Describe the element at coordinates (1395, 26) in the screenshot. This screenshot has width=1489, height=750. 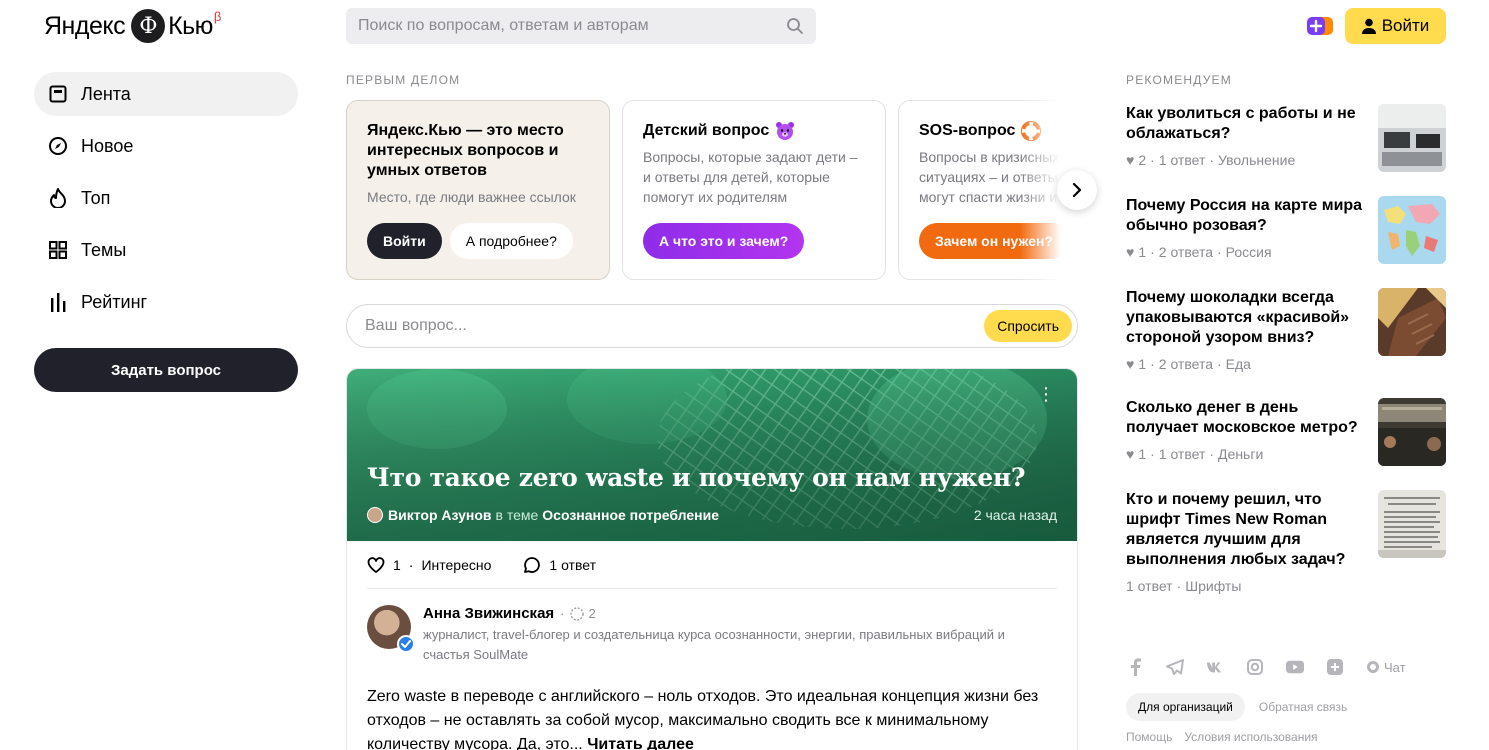
I see `login-button: Войти` at that location.